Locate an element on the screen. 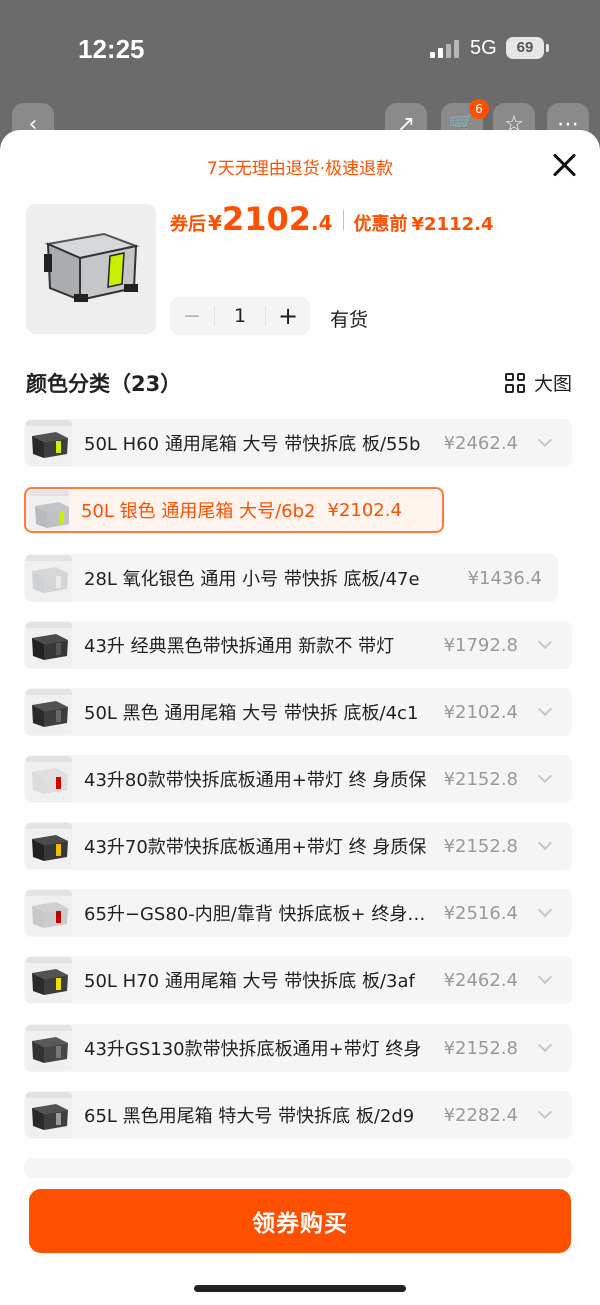  sku-option: 43升 经典黑色带快拆通用 新款不 带灯 ¥1792.8 is located at coordinates (298, 645).